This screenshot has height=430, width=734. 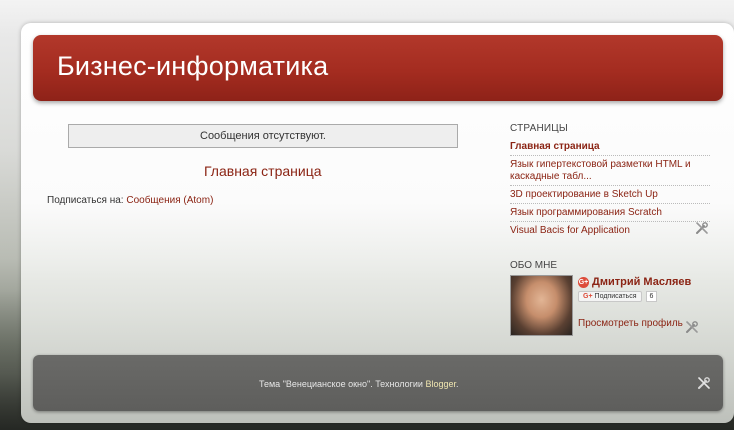 What do you see at coordinates (341, 384) in the screenshot?
I see `footer-theme-text: Тема "Венецианское окно". Технологии` at bounding box center [341, 384].